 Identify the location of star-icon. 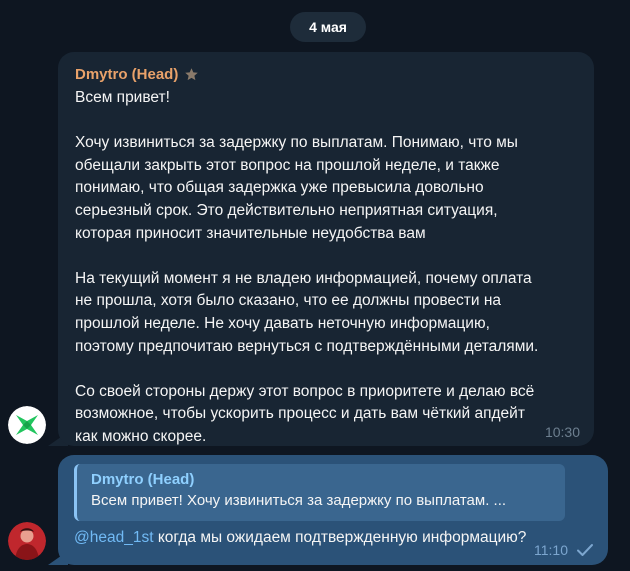
(191, 74).